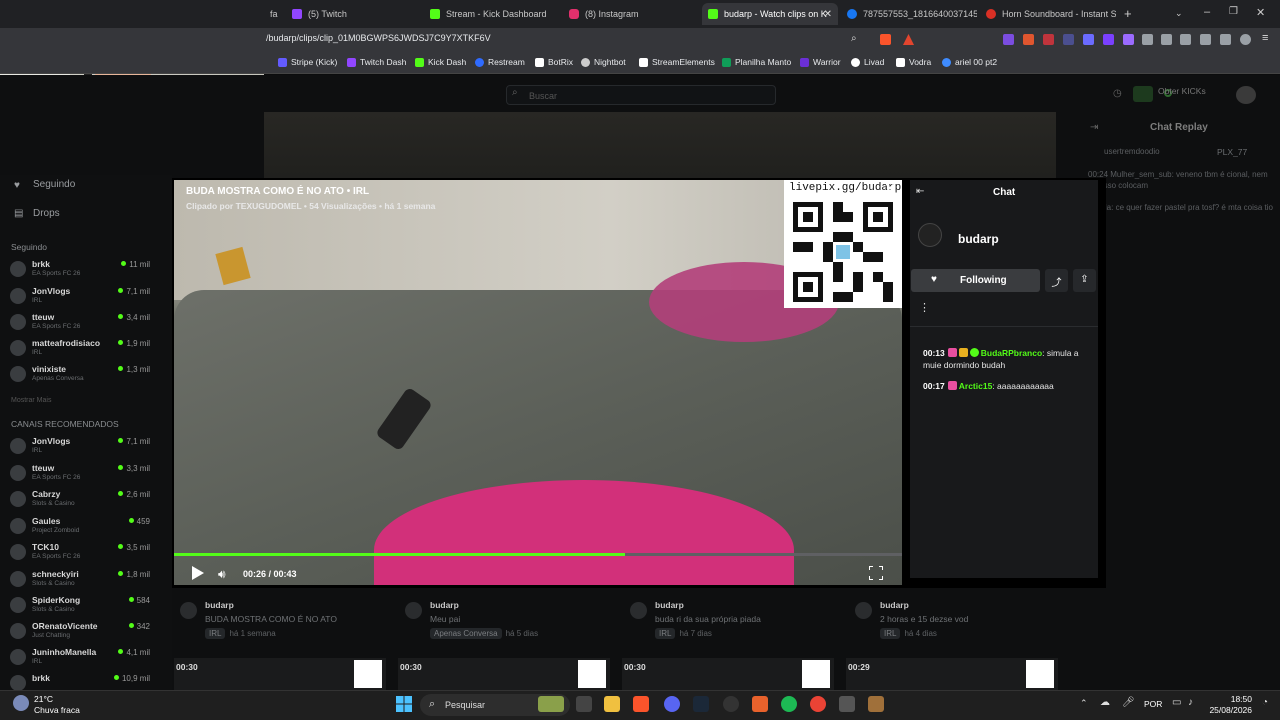  Describe the element at coordinates (1084, 280) in the screenshot. I see `download-button: ⇪` at that location.